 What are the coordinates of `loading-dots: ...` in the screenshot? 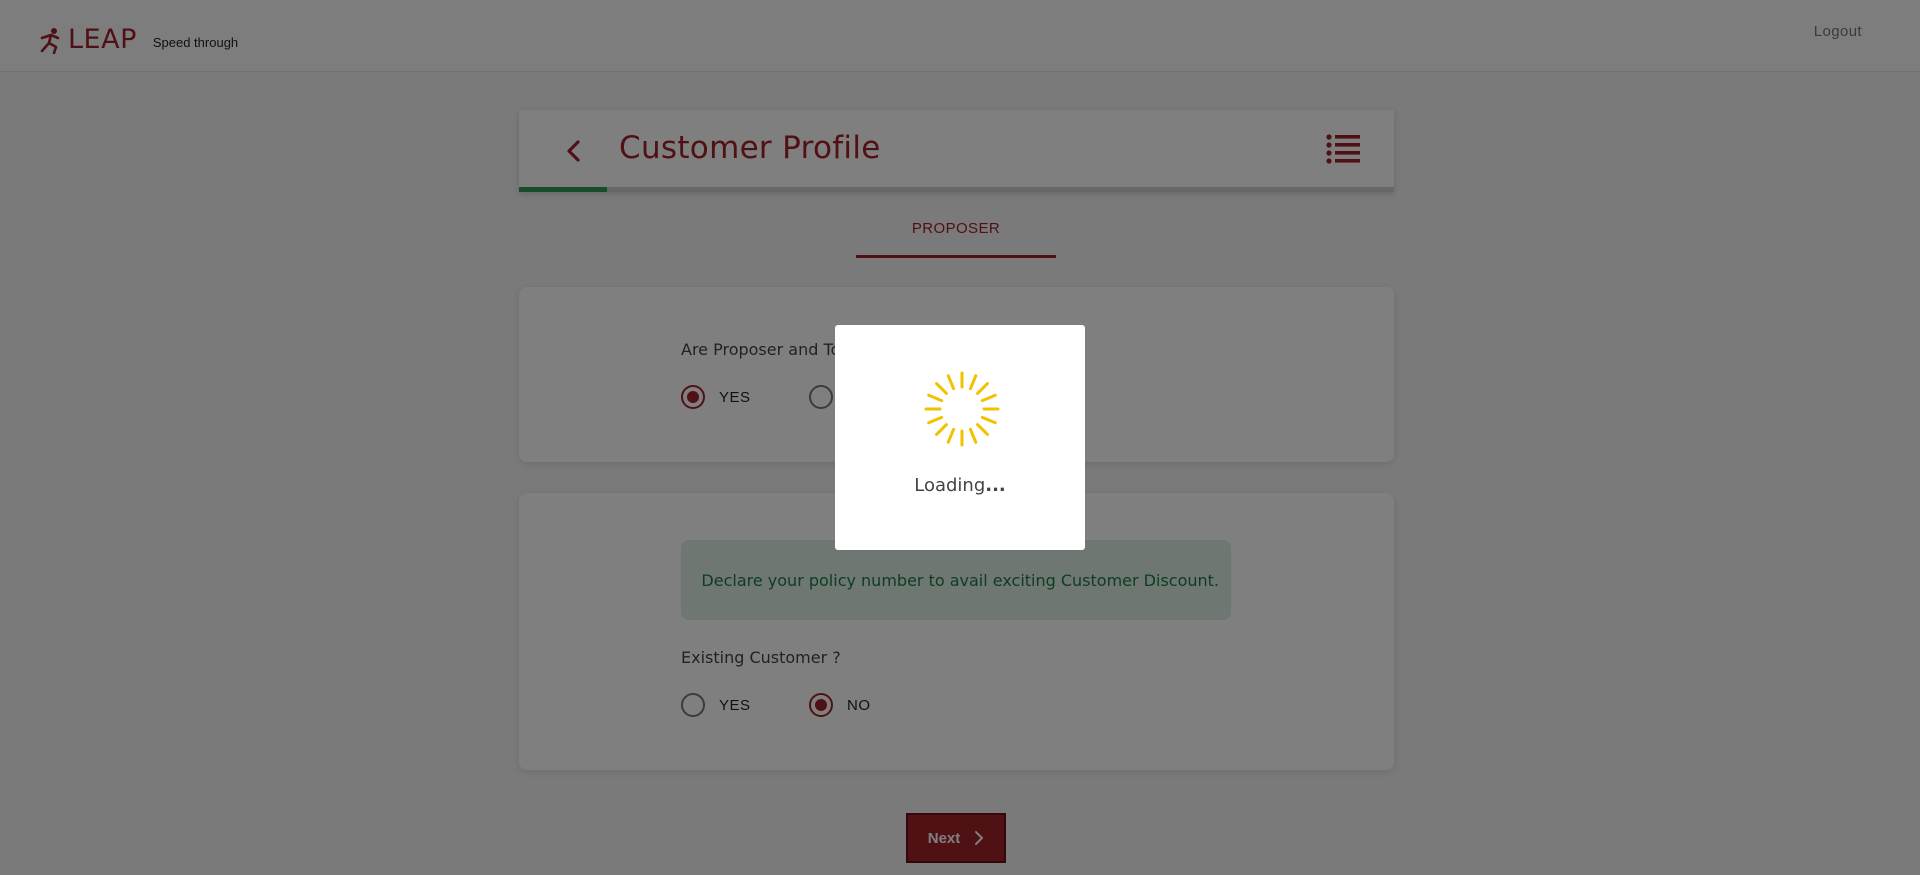 It's located at (995, 485).